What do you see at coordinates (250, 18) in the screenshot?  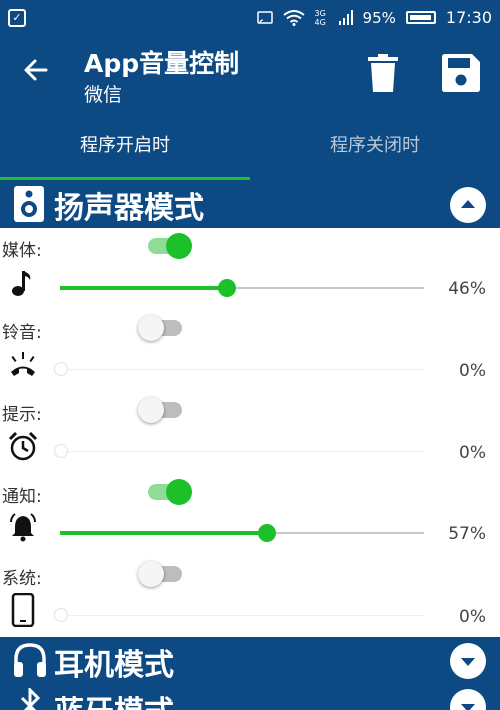 I see `status-bar: ✓ 3G 4G 95% 17:30` at bounding box center [250, 18].